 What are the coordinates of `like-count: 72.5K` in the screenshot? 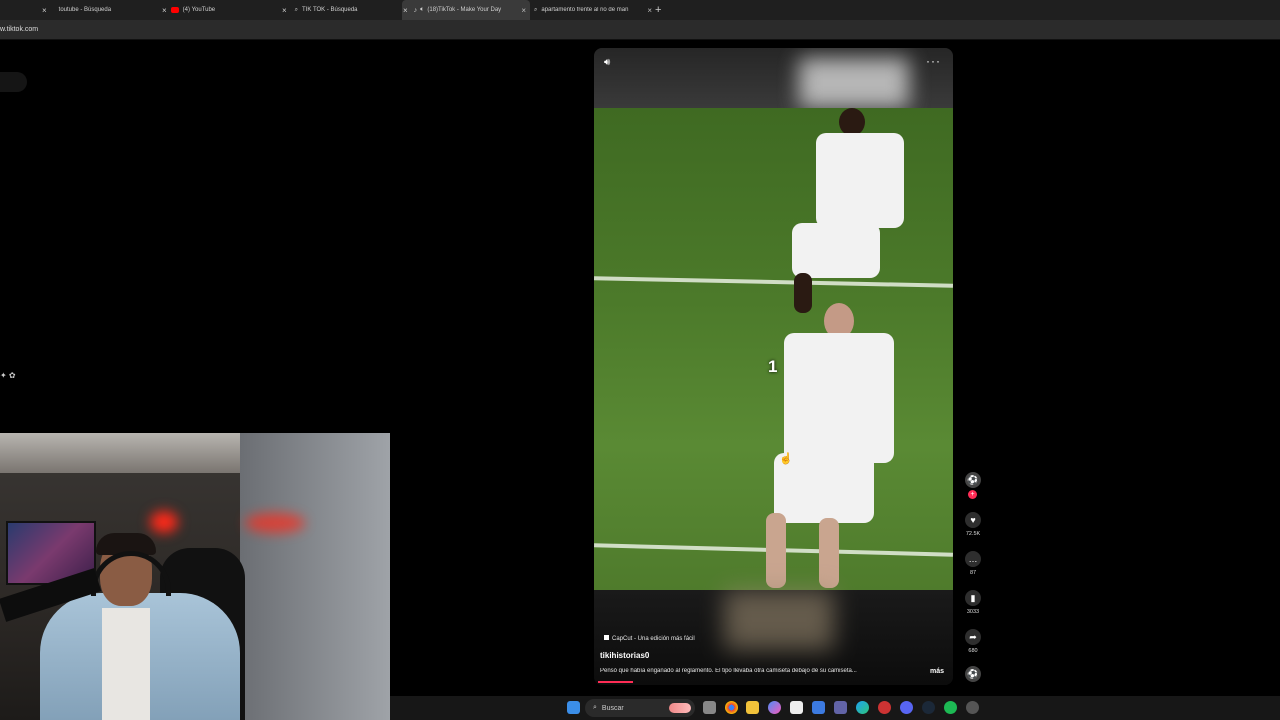 It's located at (973, 534).